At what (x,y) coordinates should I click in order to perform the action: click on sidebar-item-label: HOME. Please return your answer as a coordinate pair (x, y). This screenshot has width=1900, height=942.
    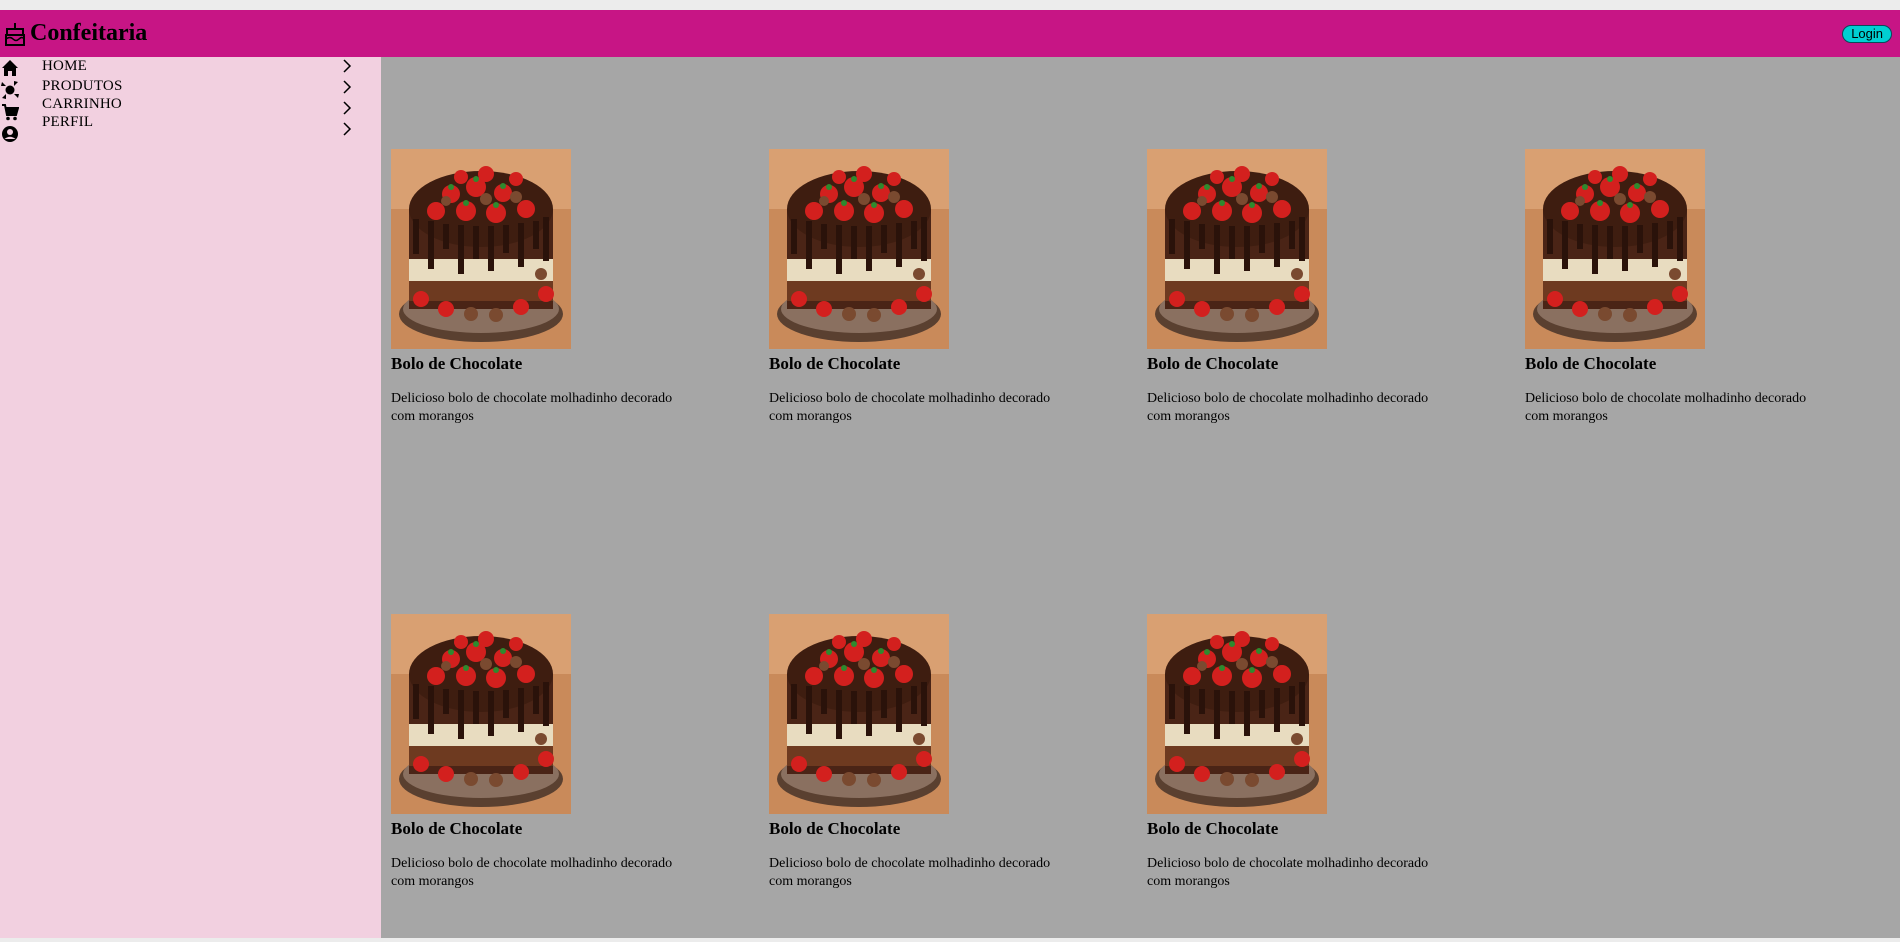
    Looking at the image, I should click on (64, 65).